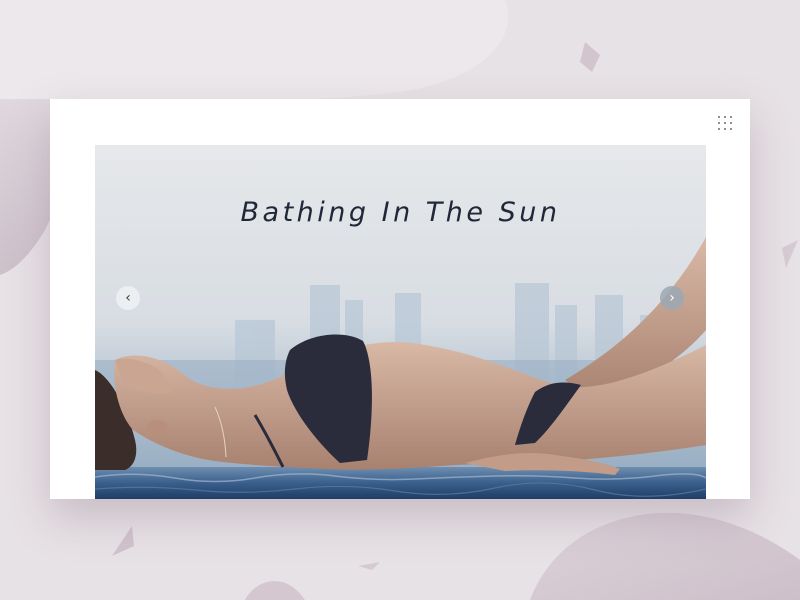 Image resolution: width=800 pixels, height=600 pixels. Describe the element at coordinates (275, 590) in the screenshot. I see `bottom-blob` at that location.